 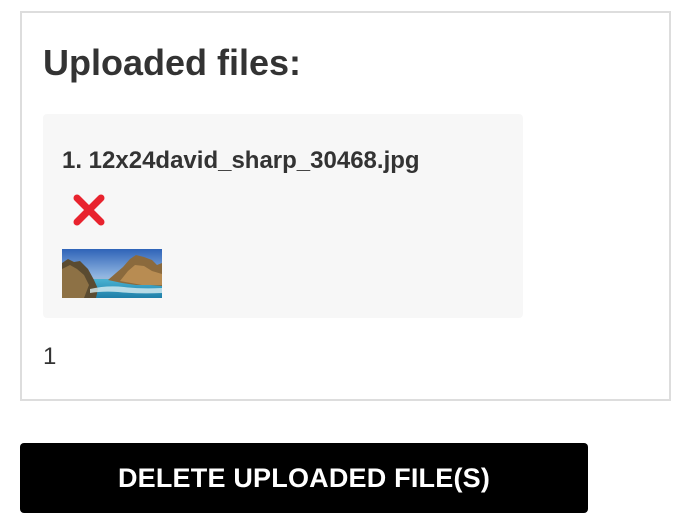 I want to click on close-icon, so click(x=89, y=210).